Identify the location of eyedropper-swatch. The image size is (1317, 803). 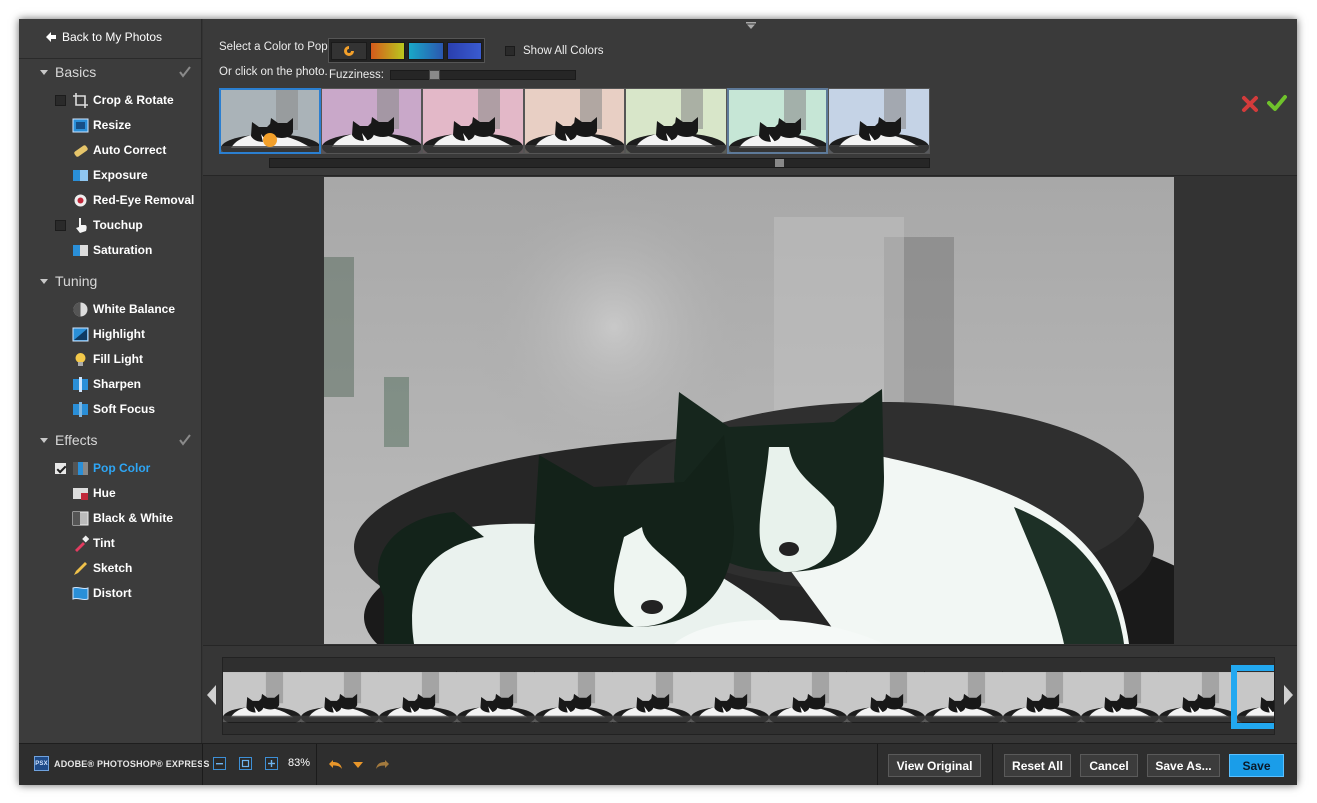
(349, 50).